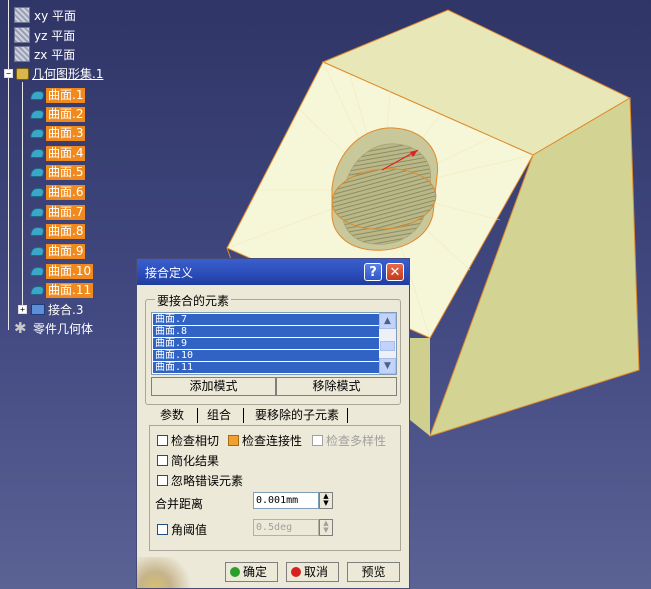 This screenshot has height=589, width=651. I want to click on tree-label: 曲面.4, so click(66, 153).